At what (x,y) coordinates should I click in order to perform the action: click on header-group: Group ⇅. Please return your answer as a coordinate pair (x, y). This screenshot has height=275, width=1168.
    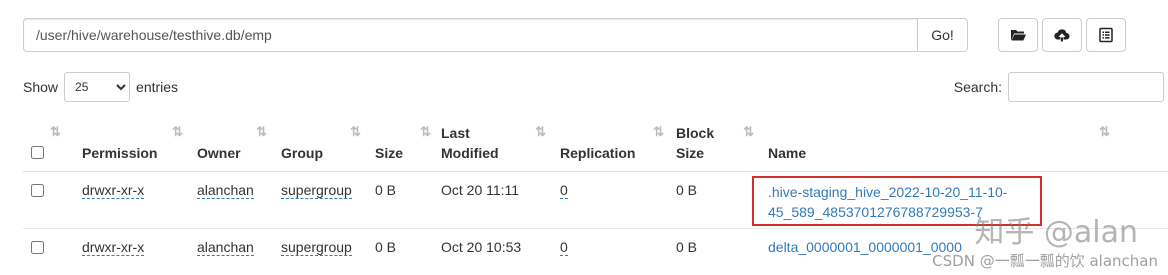
    Looking at the image, I should click on (328, 144).